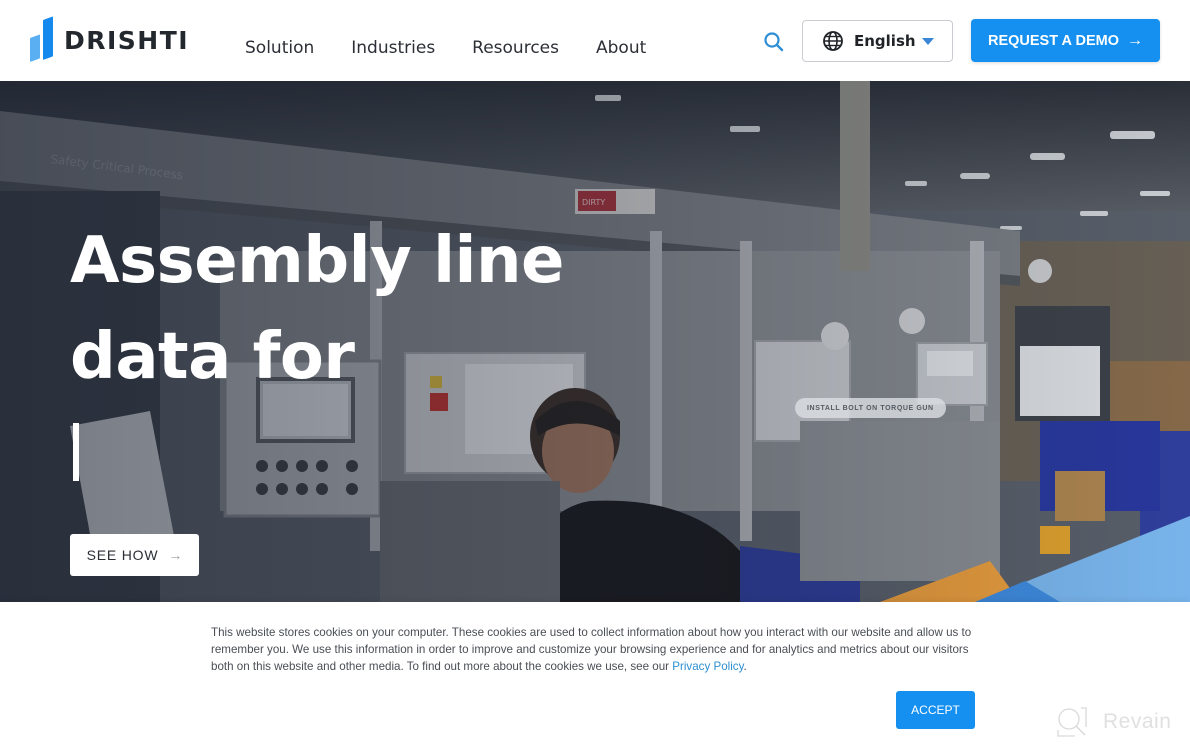 The image size is (1190, 753). Describe the element at coordinates (935, 710) in the screenshot. I see `accept-cookies-button: ACCEPT` at that location.